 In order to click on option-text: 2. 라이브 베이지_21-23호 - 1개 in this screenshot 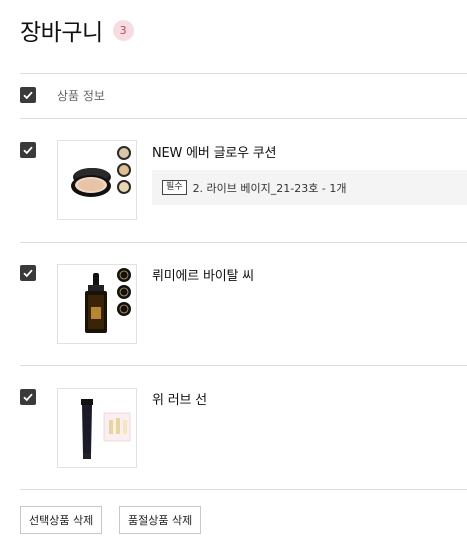, I will do `click(269, 188)`.